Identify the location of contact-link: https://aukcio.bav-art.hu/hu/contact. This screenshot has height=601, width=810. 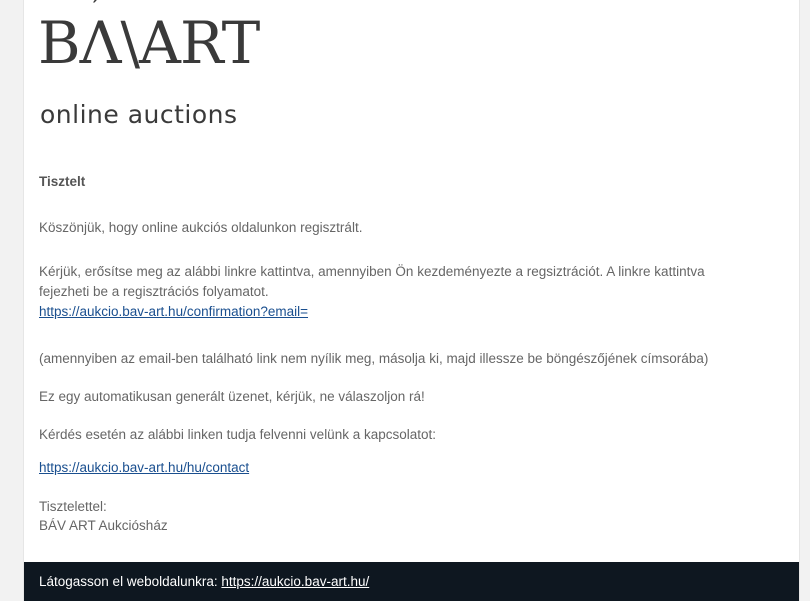
(144, 467).